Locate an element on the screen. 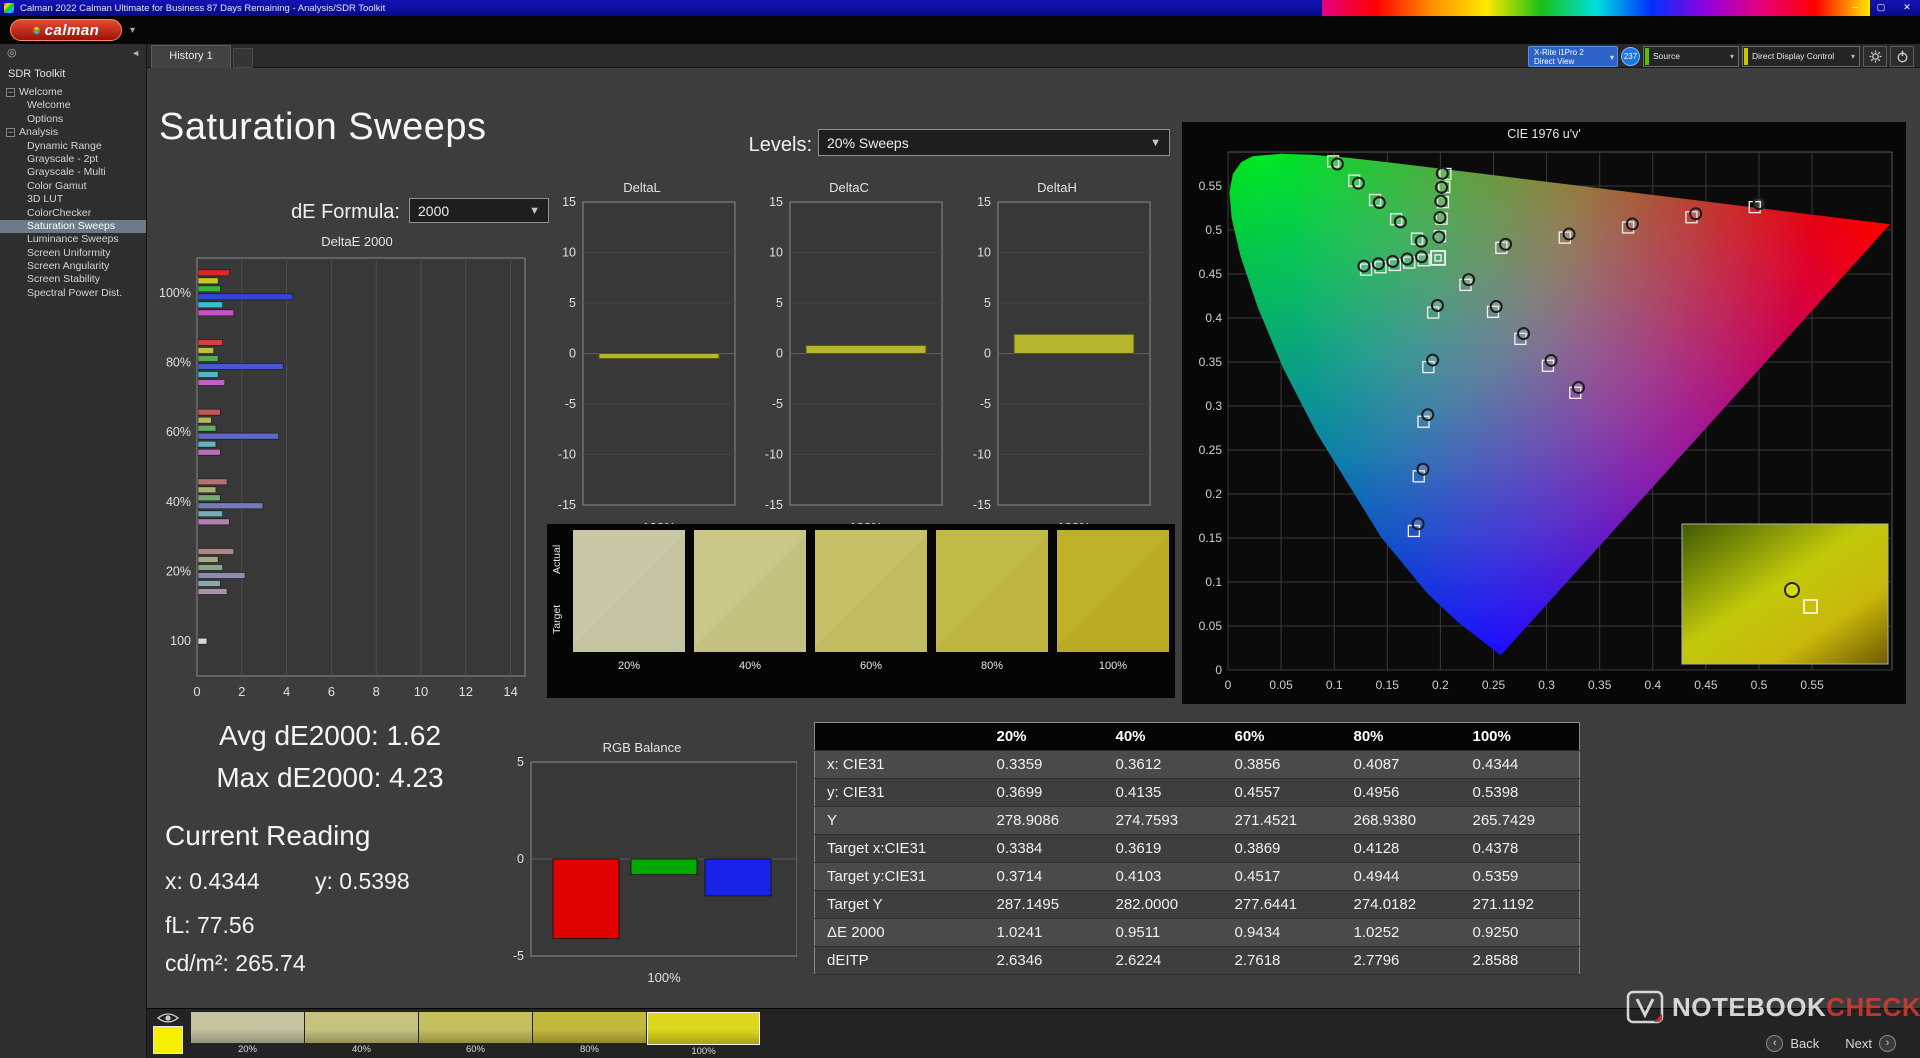 Image resolution: width=1920 pixels, height=1058 pixels. collapse-sidebar-button: ◄ is located at coordinates (135, 53).